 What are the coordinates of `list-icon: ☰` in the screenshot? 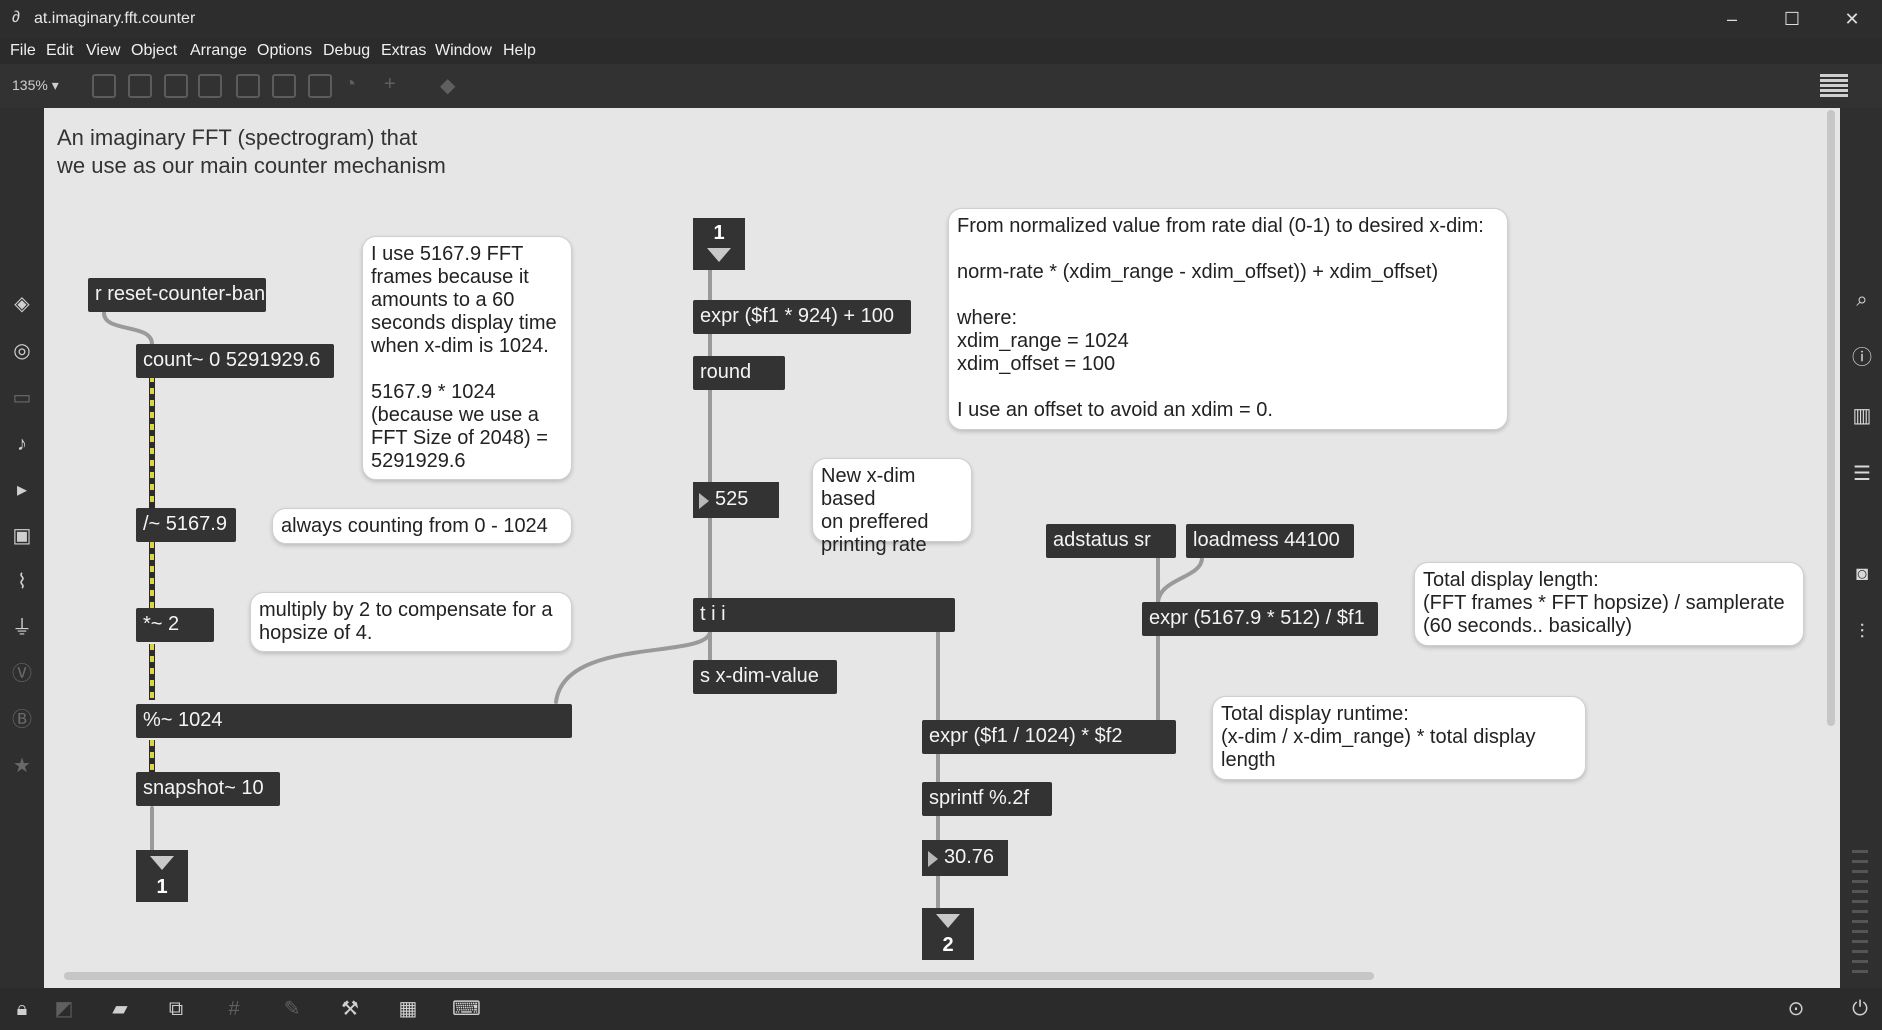 It's located at (1862, 474).